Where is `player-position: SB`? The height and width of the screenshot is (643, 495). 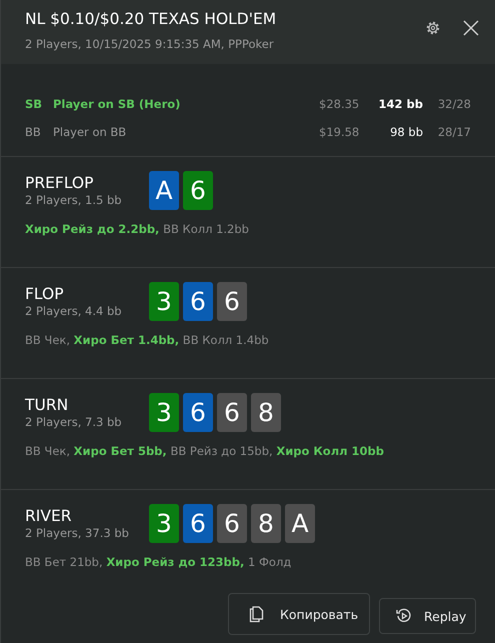
player-position: SB is located at coordinates (34, 104).